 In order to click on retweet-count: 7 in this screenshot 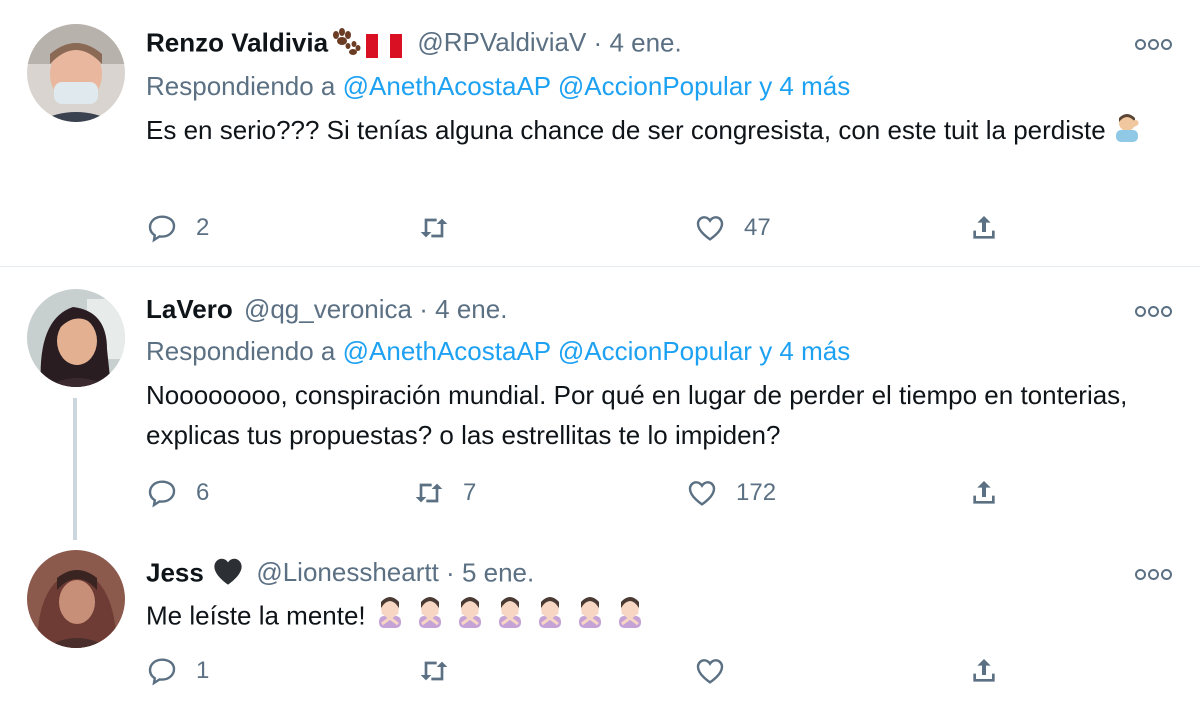, I will do `click(470, 492)`.